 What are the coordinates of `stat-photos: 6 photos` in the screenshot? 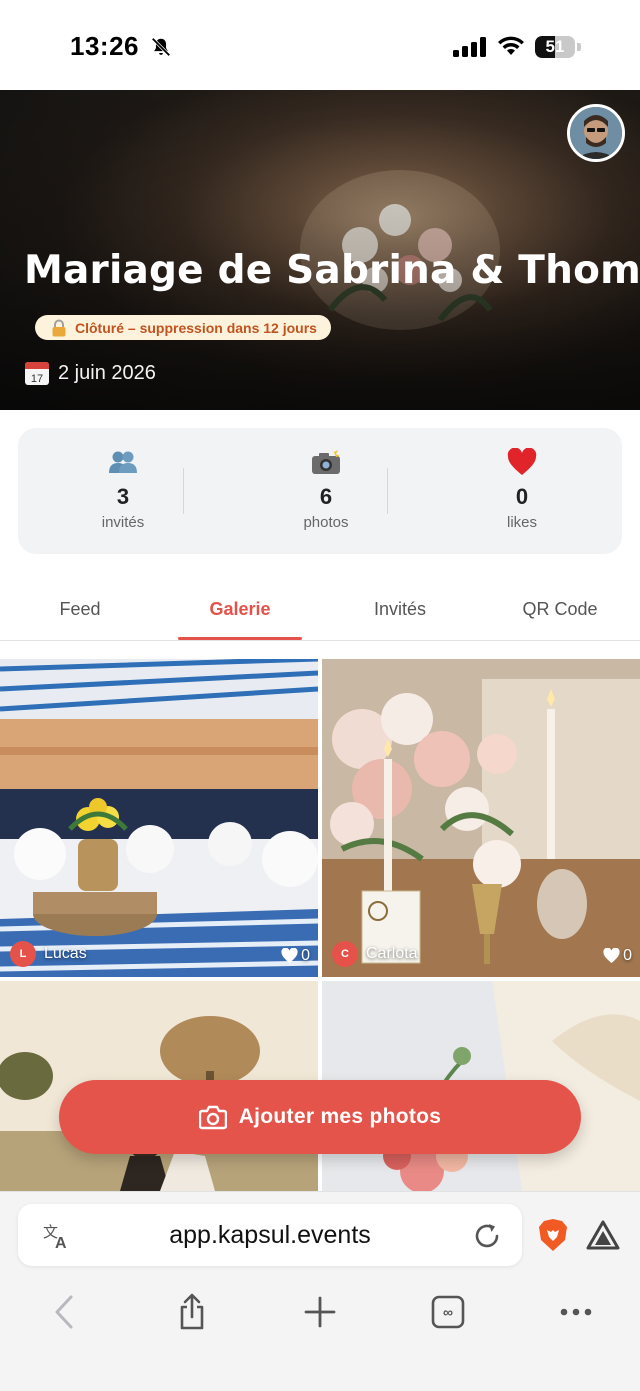 It's located at (326, 488).